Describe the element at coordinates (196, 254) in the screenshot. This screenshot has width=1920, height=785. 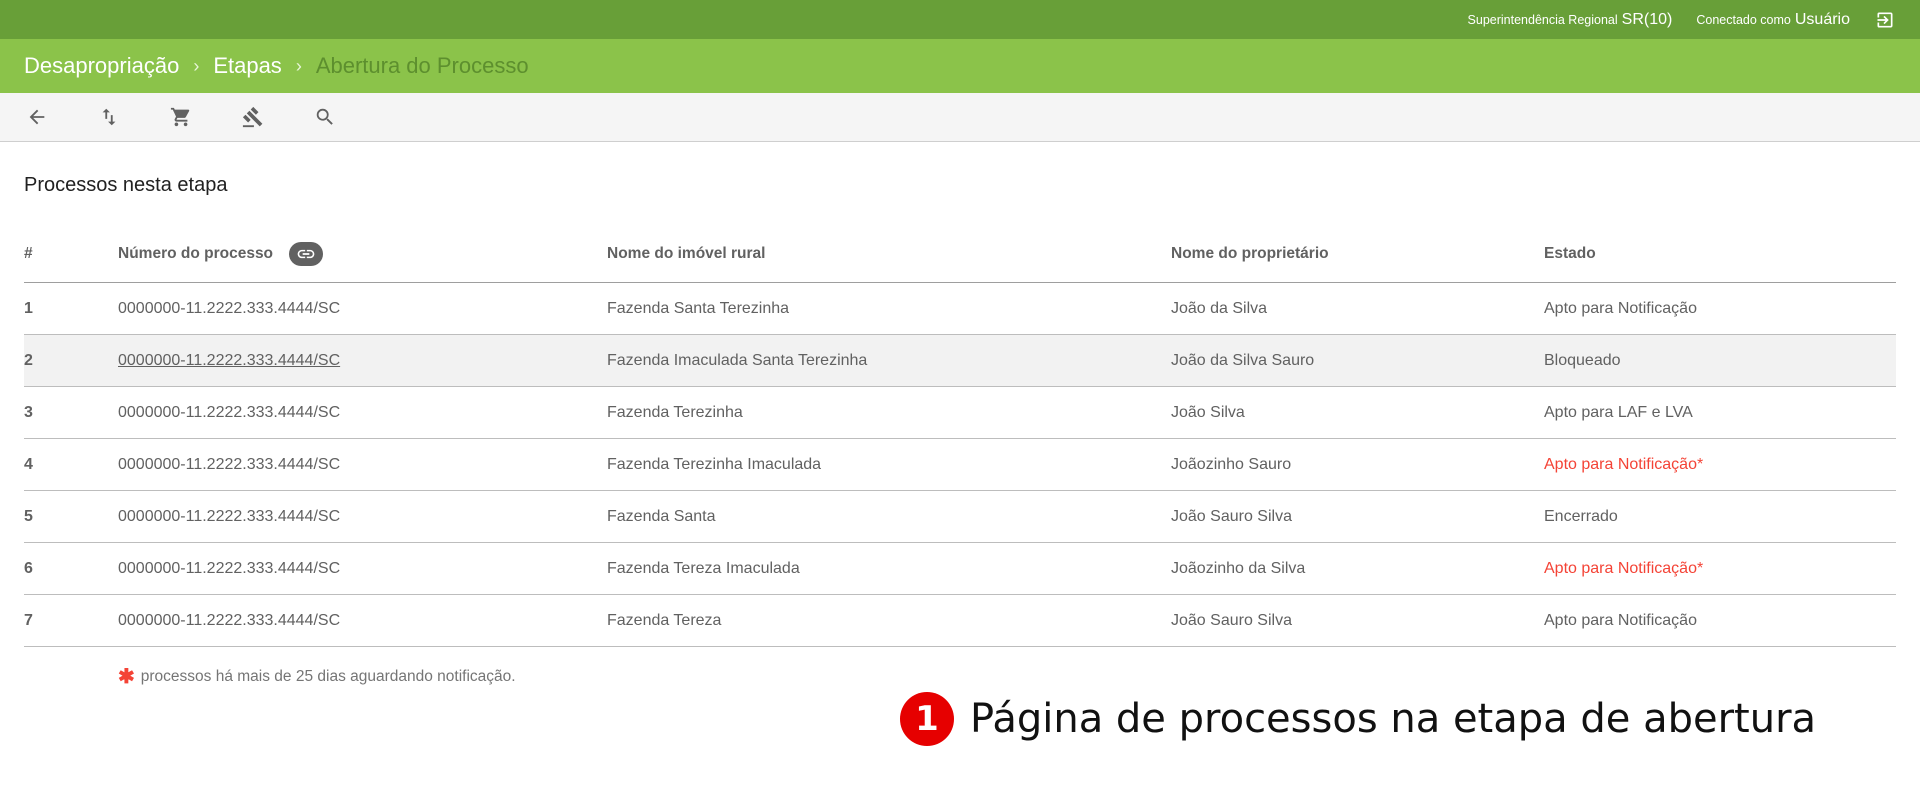
I see `header-numero-label: Número do processo` at that location.